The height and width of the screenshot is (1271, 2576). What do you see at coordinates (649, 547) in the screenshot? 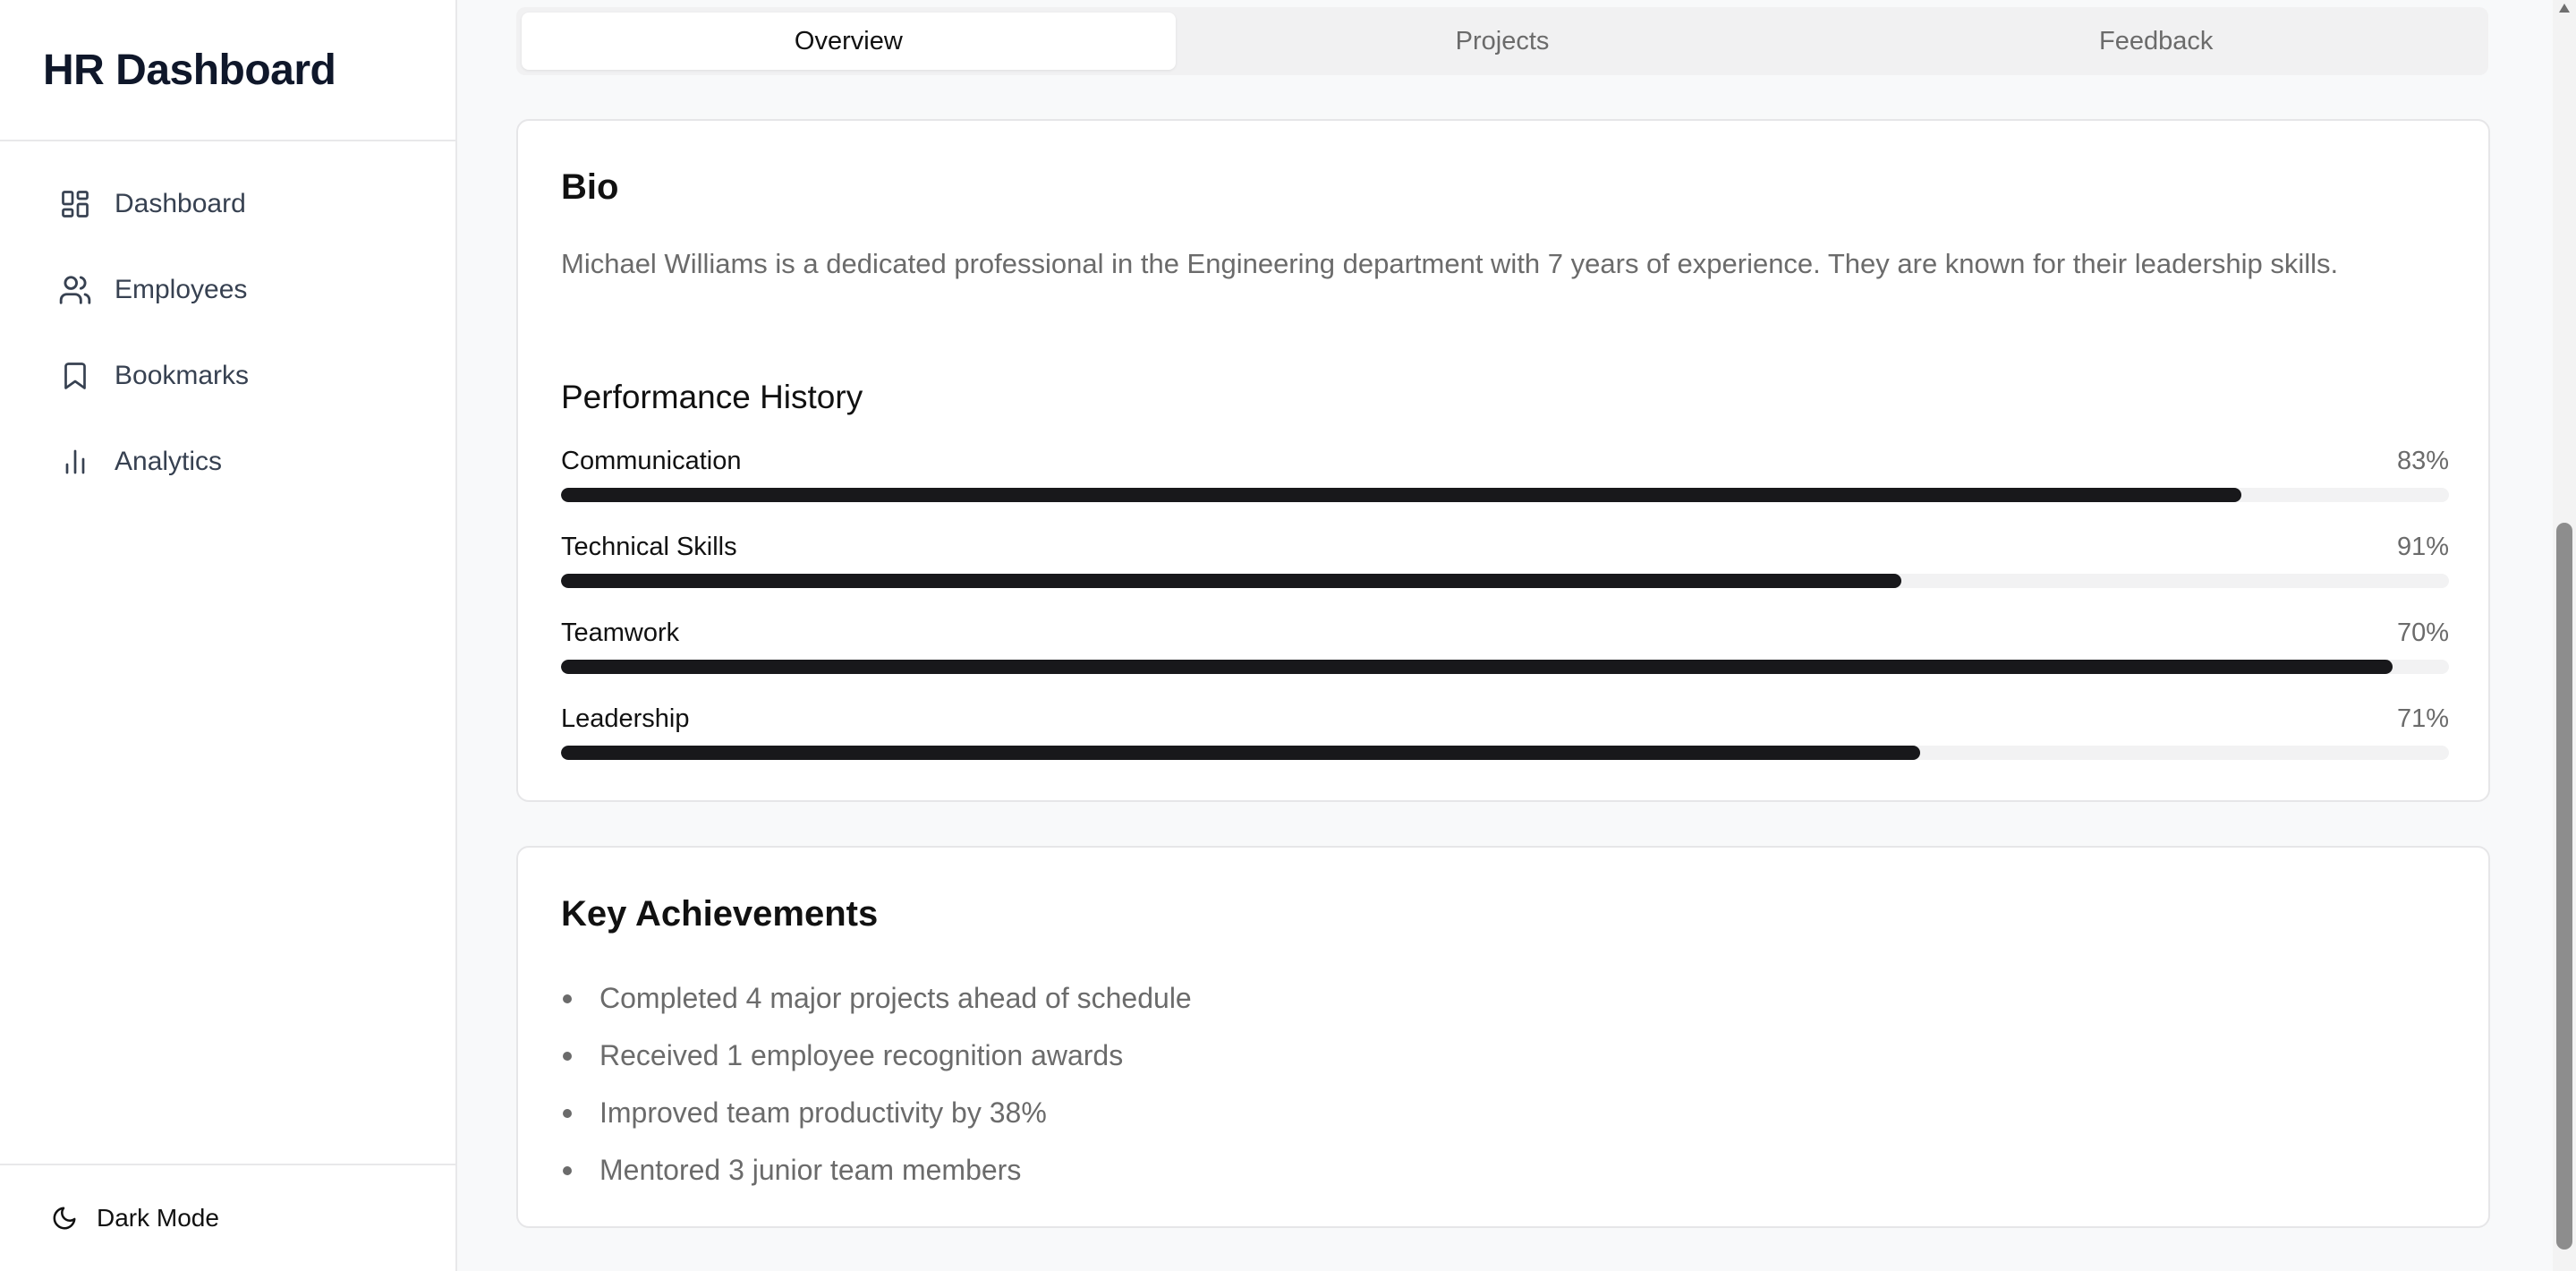
I see `metric-name: Technical Skills` at bounding box center [649, 547].